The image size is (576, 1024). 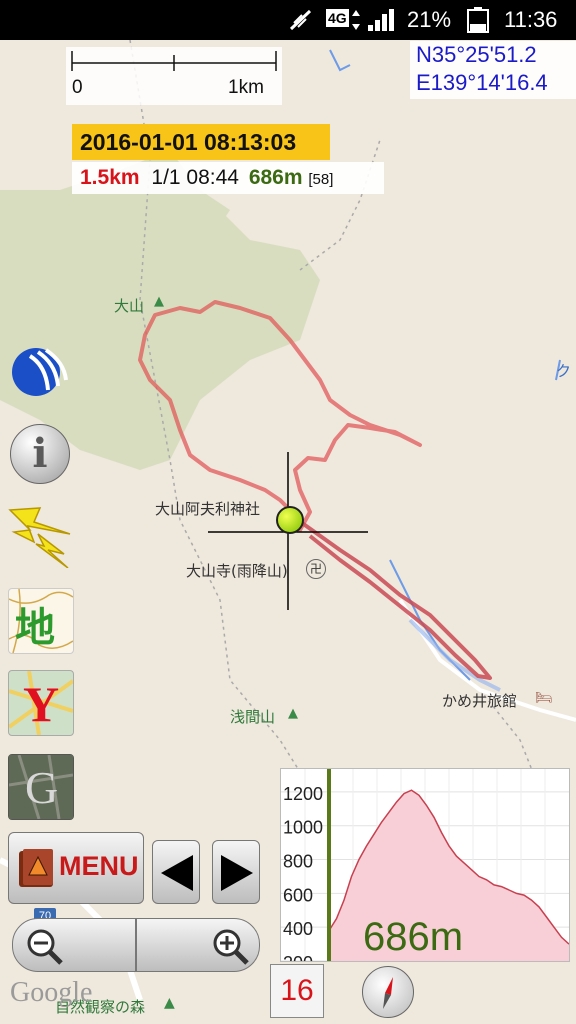 What do you see at coordinates (246, 87) in the screenshot?
I see `scale-end-label: 1km` at bounding box center [246, 87].